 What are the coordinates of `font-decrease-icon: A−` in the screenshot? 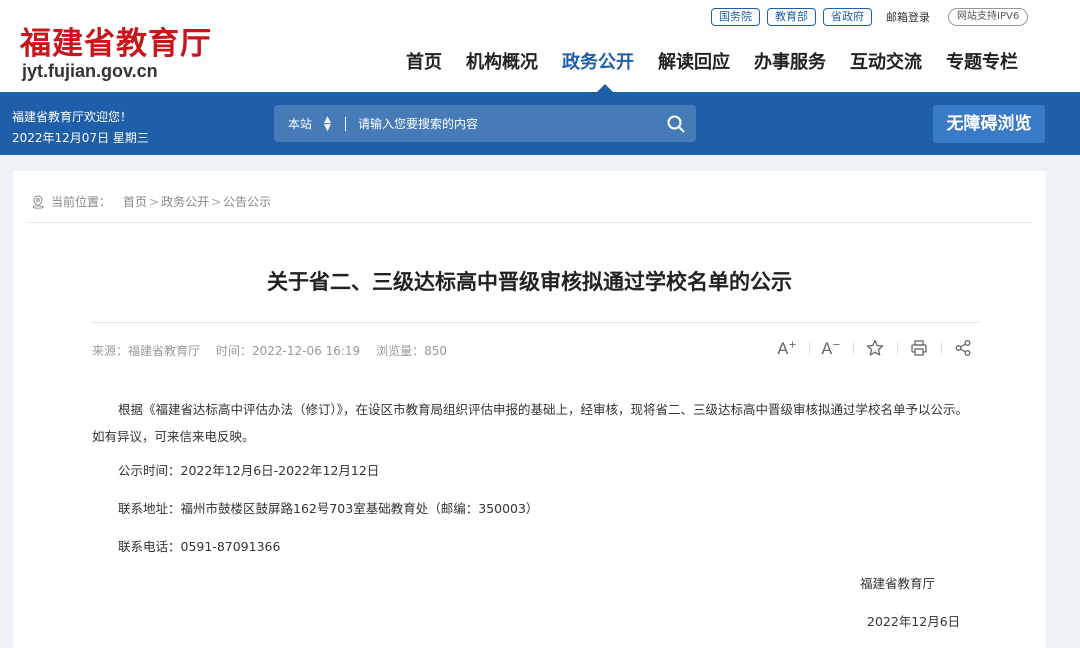 It's located at (831, 348).